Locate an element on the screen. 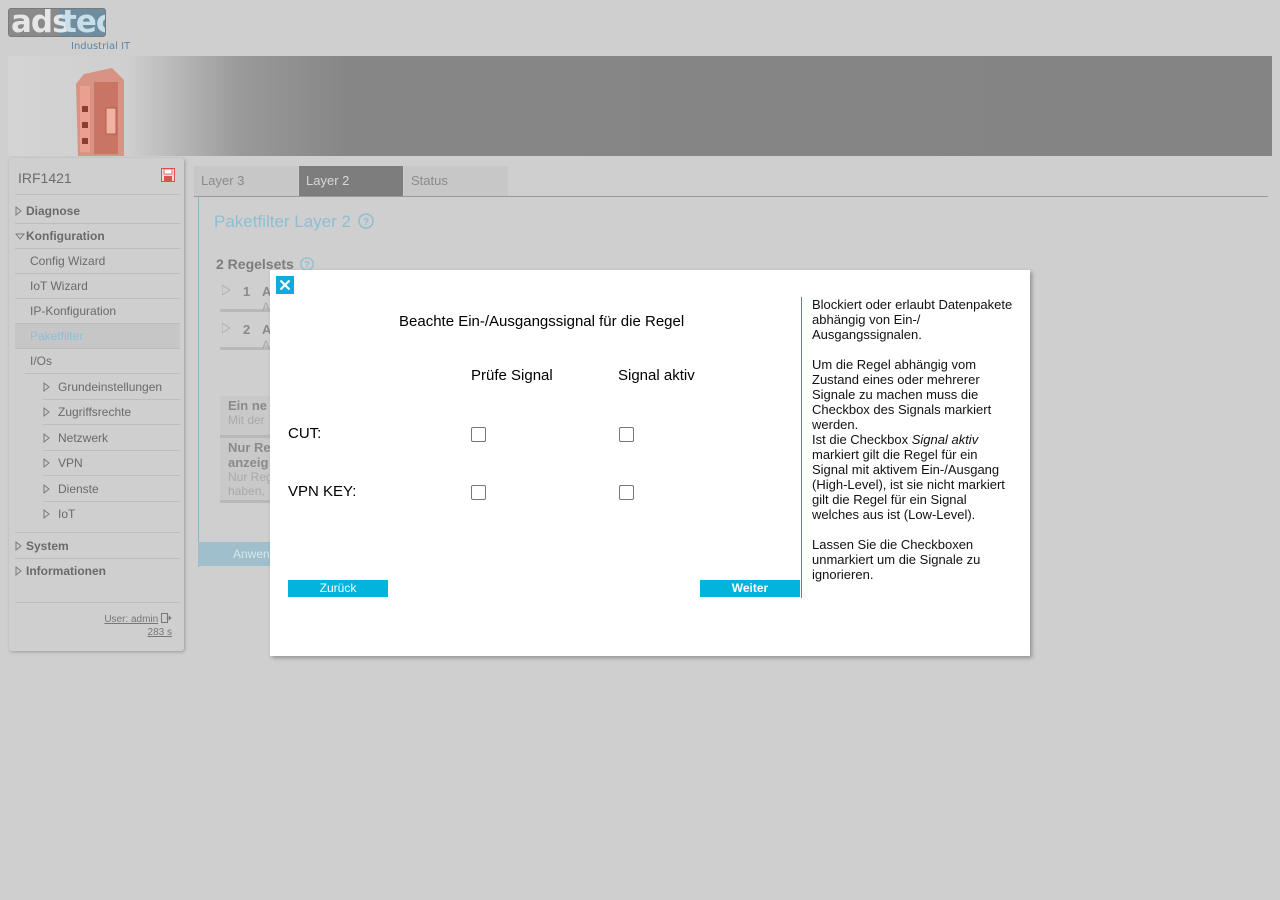 The image size is (1280, 900). logo-subtitle: Industrial IT is located at coordinates (101, 46).